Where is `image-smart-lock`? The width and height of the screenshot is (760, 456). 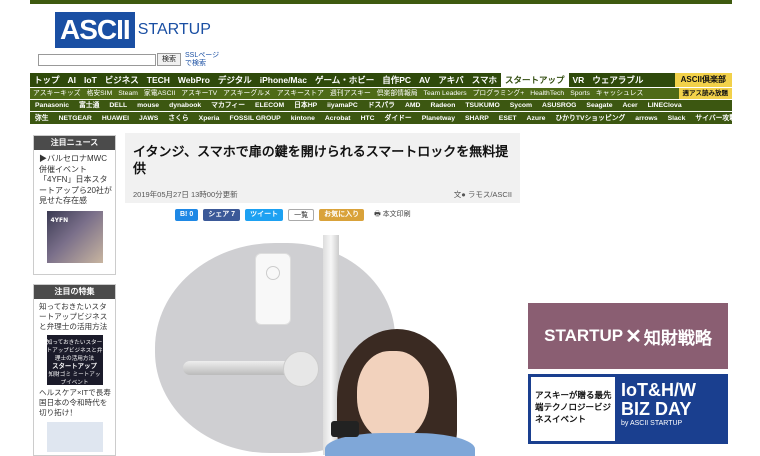
image-smart-lock is located at coordinates (273, 289).